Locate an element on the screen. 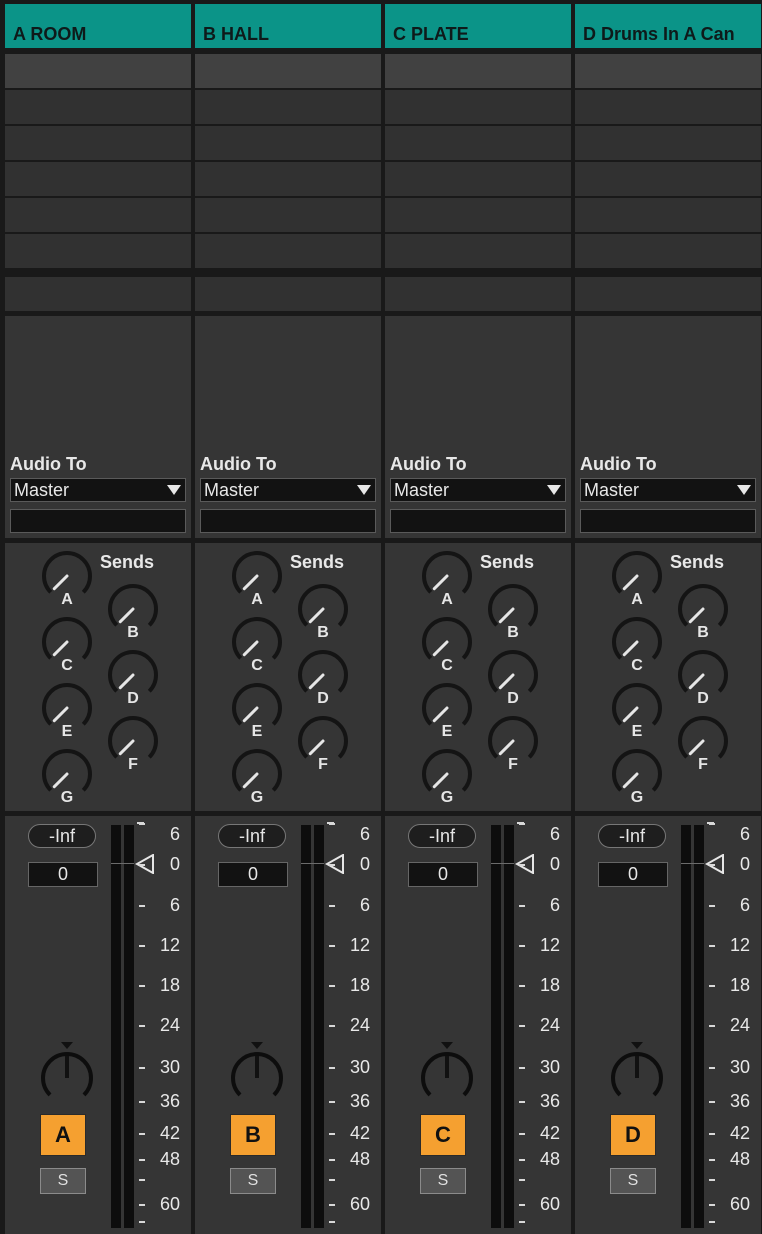  track-activator-button: C is located at coordinates (443, 1135).